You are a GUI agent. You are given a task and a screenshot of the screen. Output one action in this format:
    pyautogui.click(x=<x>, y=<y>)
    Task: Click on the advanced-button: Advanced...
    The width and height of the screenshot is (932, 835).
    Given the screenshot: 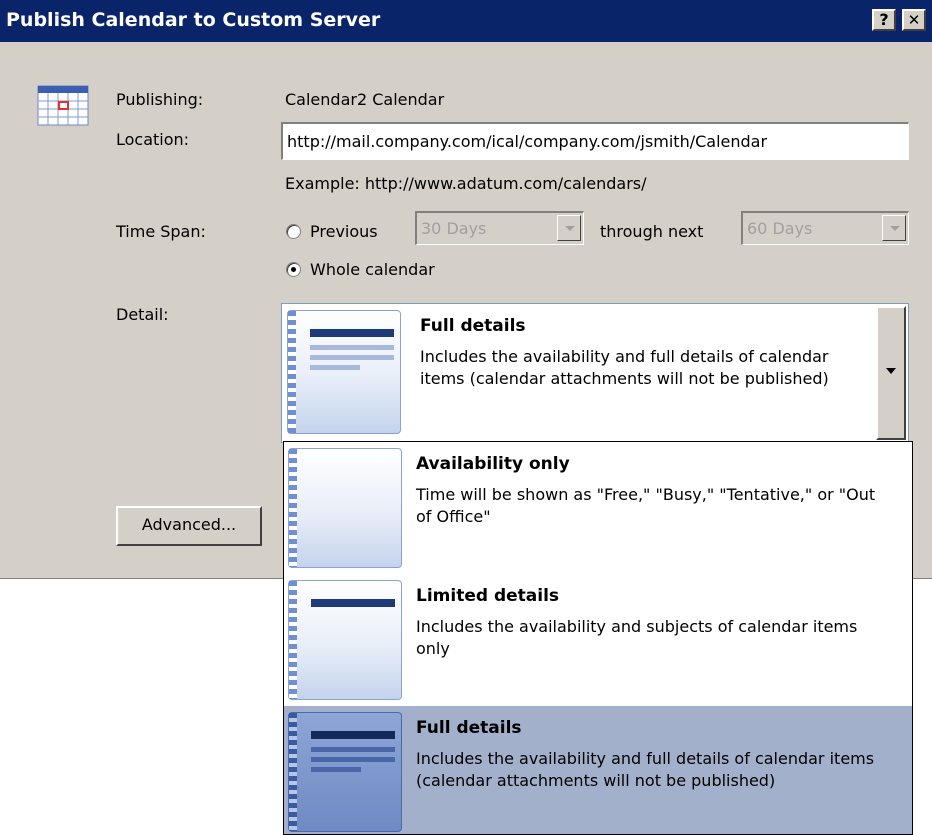 What is the action you would take?
    pyautogui.click(x=189, y=526)
    